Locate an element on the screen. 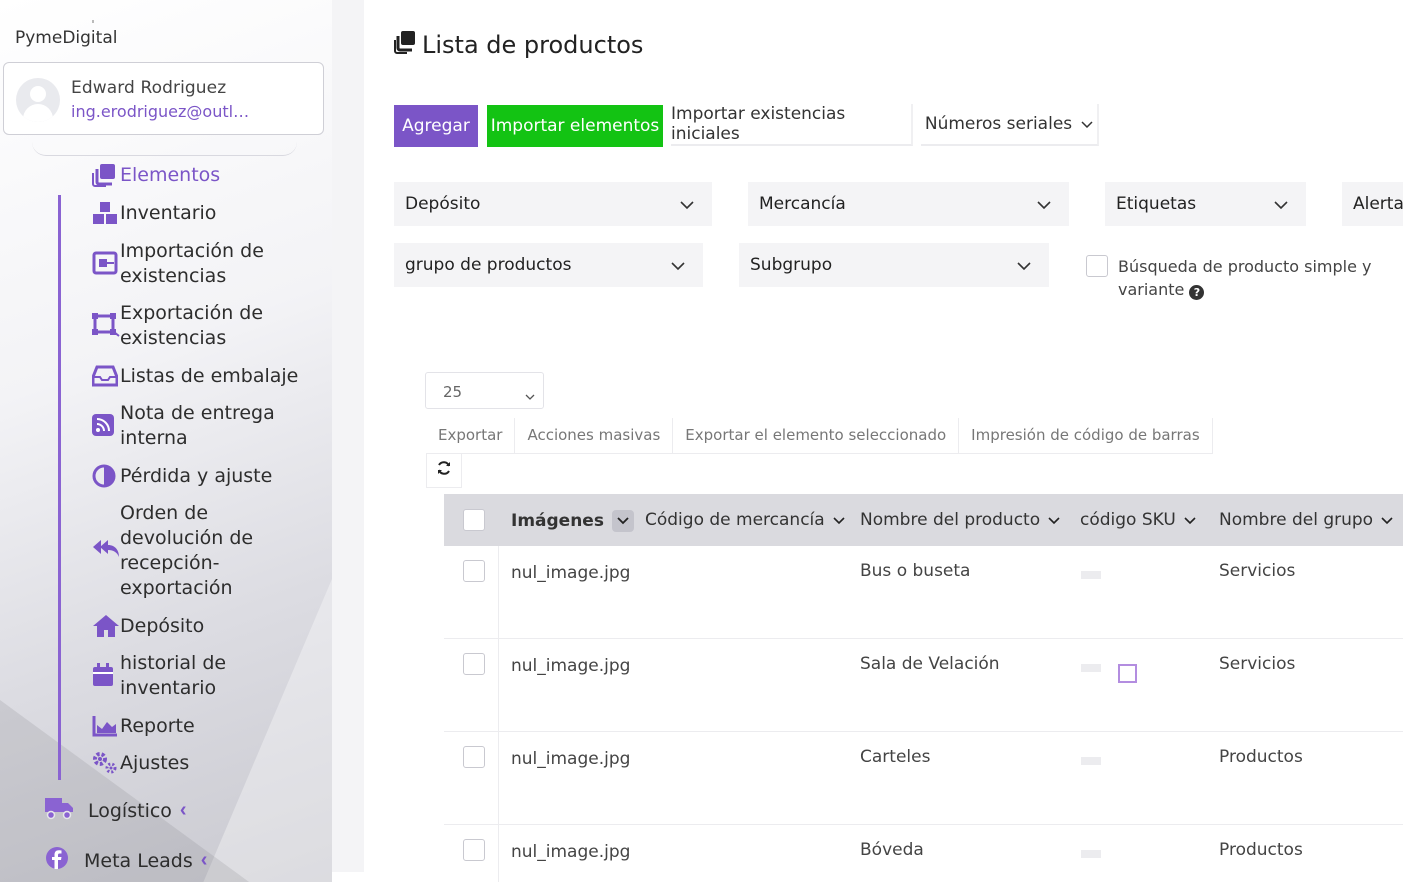  alert-filter-label: Alerta is located at coordinates (1378, 204).